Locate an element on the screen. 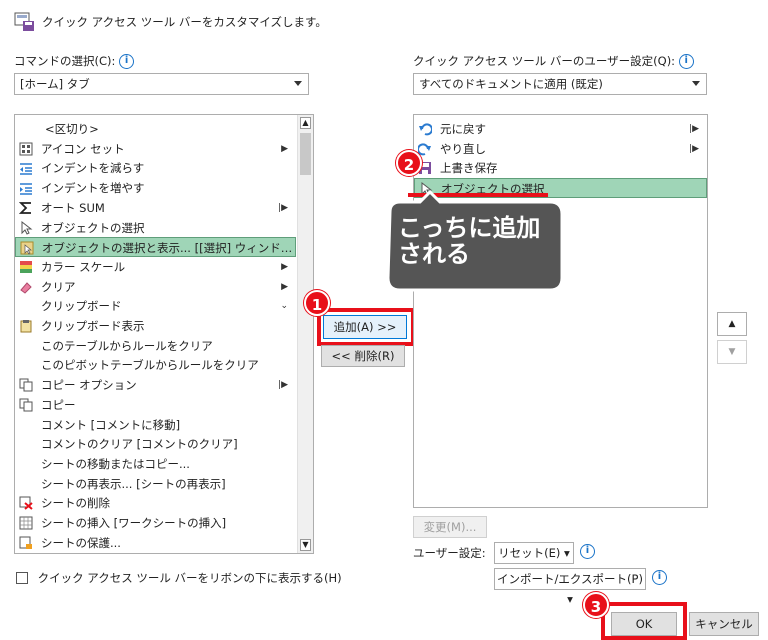 Image resolution: width=768 pixels, height=640 pixels. left-list-item: シートの挿入 [ワークシートの挿入] is located at coordinates (155, 523).